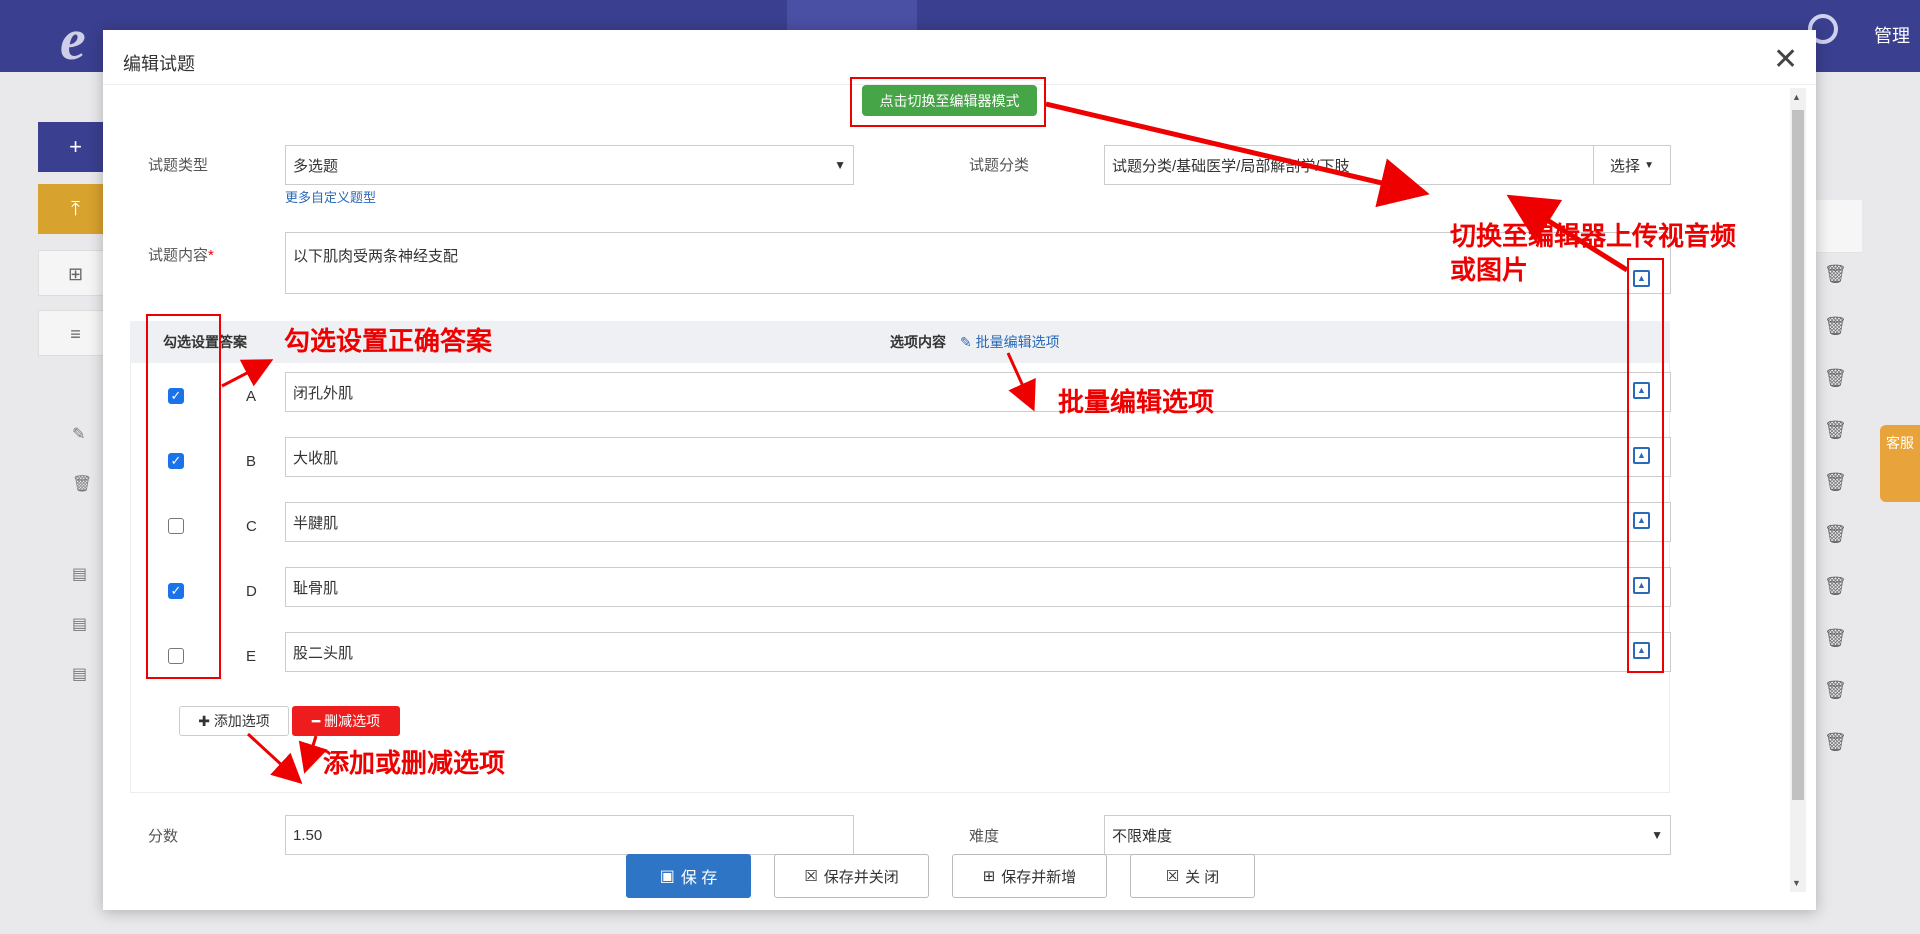  Describe the element at coordinates (274, 758) in the screenshot. I see `arrow-add` at that location.